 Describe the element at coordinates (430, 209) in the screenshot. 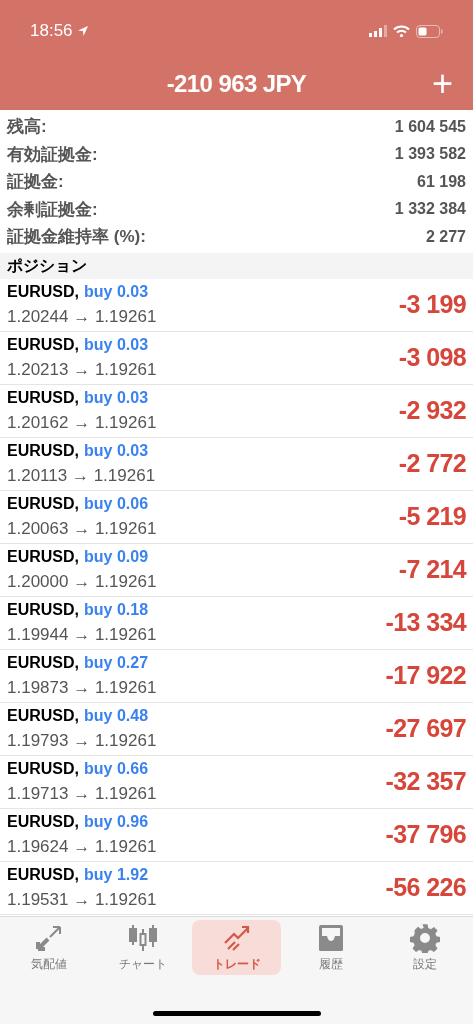

I see `summary-value: 1 332 384` at that location.